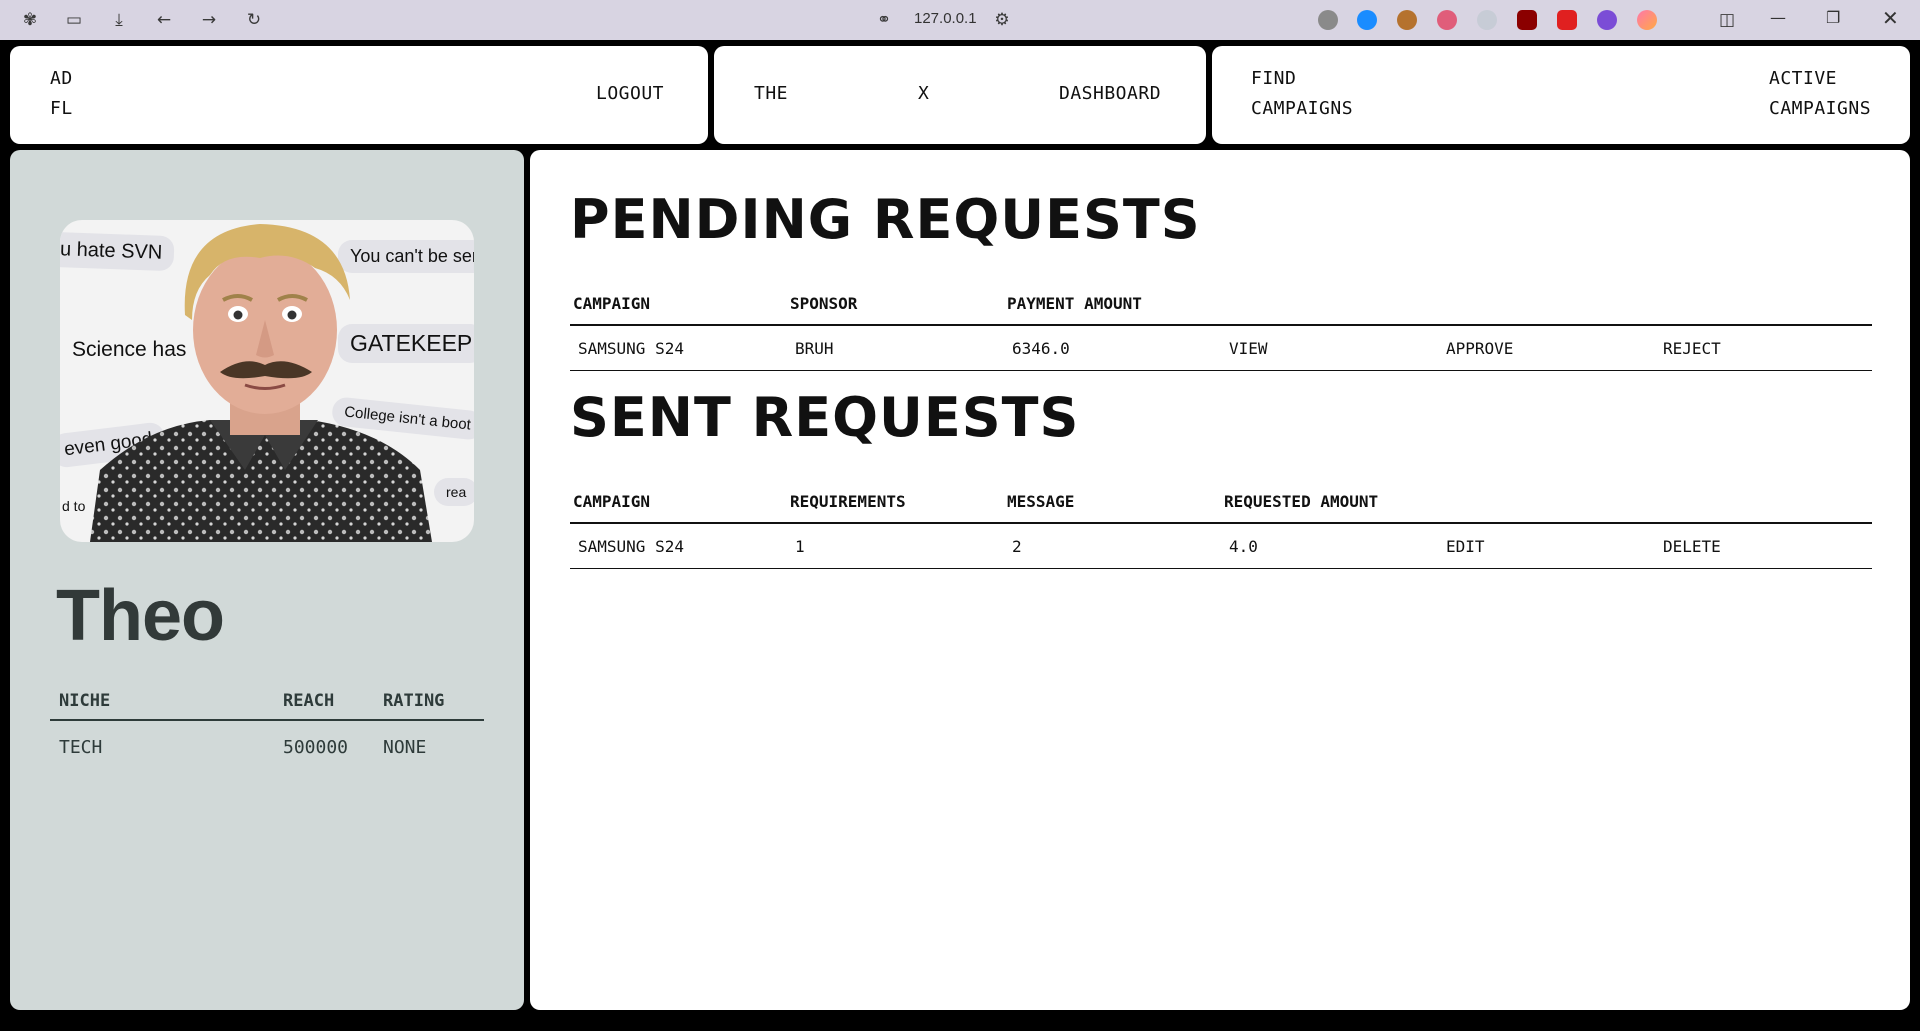 This screenshot has width=1920, height=1031. Describe the element at coordinates (960, 95) in the screenshot. I see `nav-center: THE X DASHBOARD` at that location.